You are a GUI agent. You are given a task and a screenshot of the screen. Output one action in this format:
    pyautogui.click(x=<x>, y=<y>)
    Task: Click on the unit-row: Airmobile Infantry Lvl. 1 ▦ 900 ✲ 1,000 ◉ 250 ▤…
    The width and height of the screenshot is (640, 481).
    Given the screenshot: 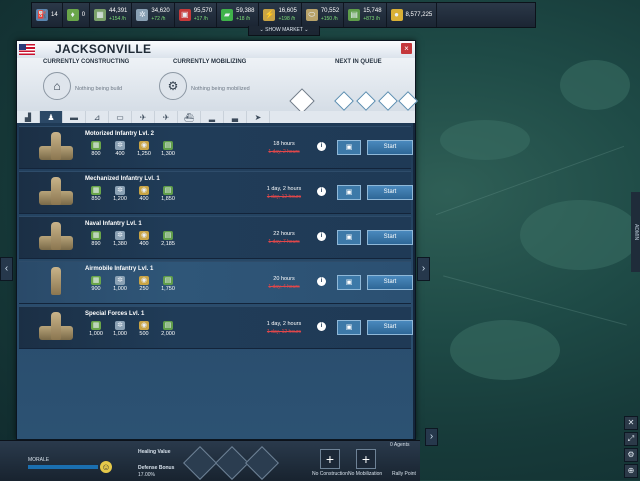 What is the action you would take?
    pyautogui.click(x=216, y=282)
    